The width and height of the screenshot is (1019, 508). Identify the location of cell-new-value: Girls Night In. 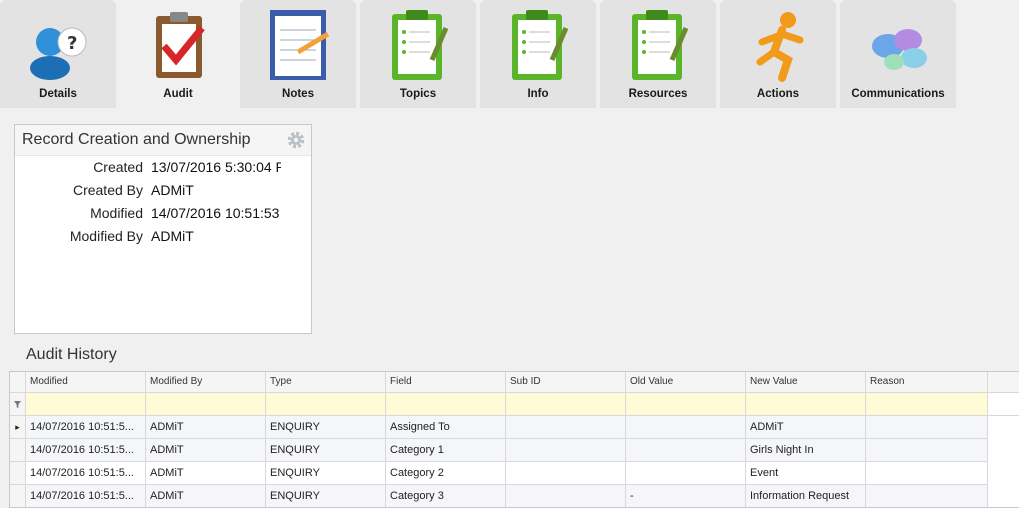
(806, 450).